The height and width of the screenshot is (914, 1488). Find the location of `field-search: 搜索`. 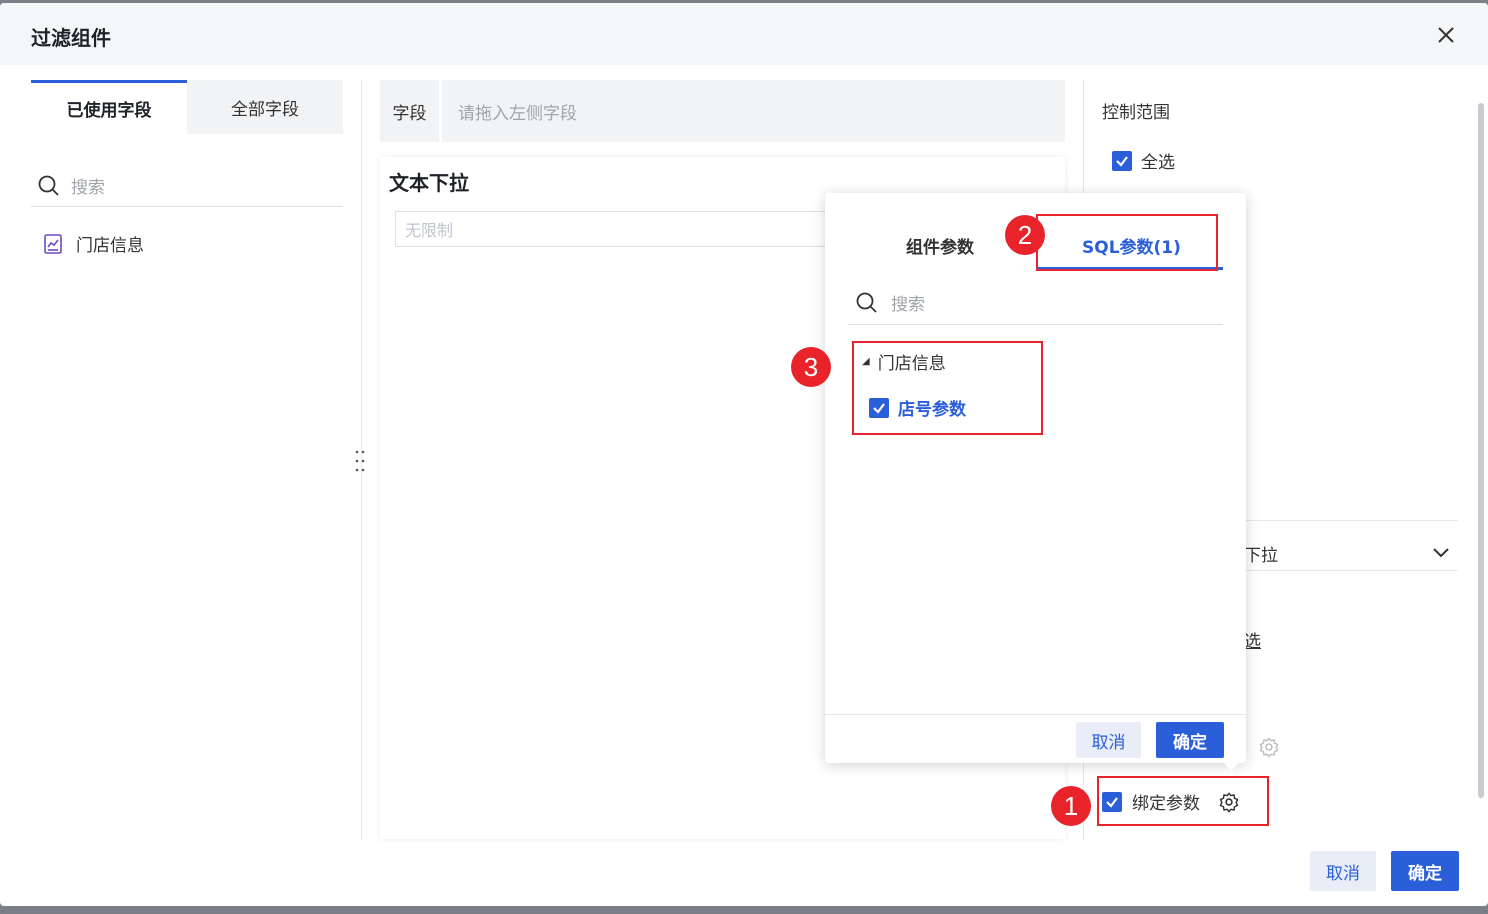

field-search: 搜索 is located at coordinates (187, 186).